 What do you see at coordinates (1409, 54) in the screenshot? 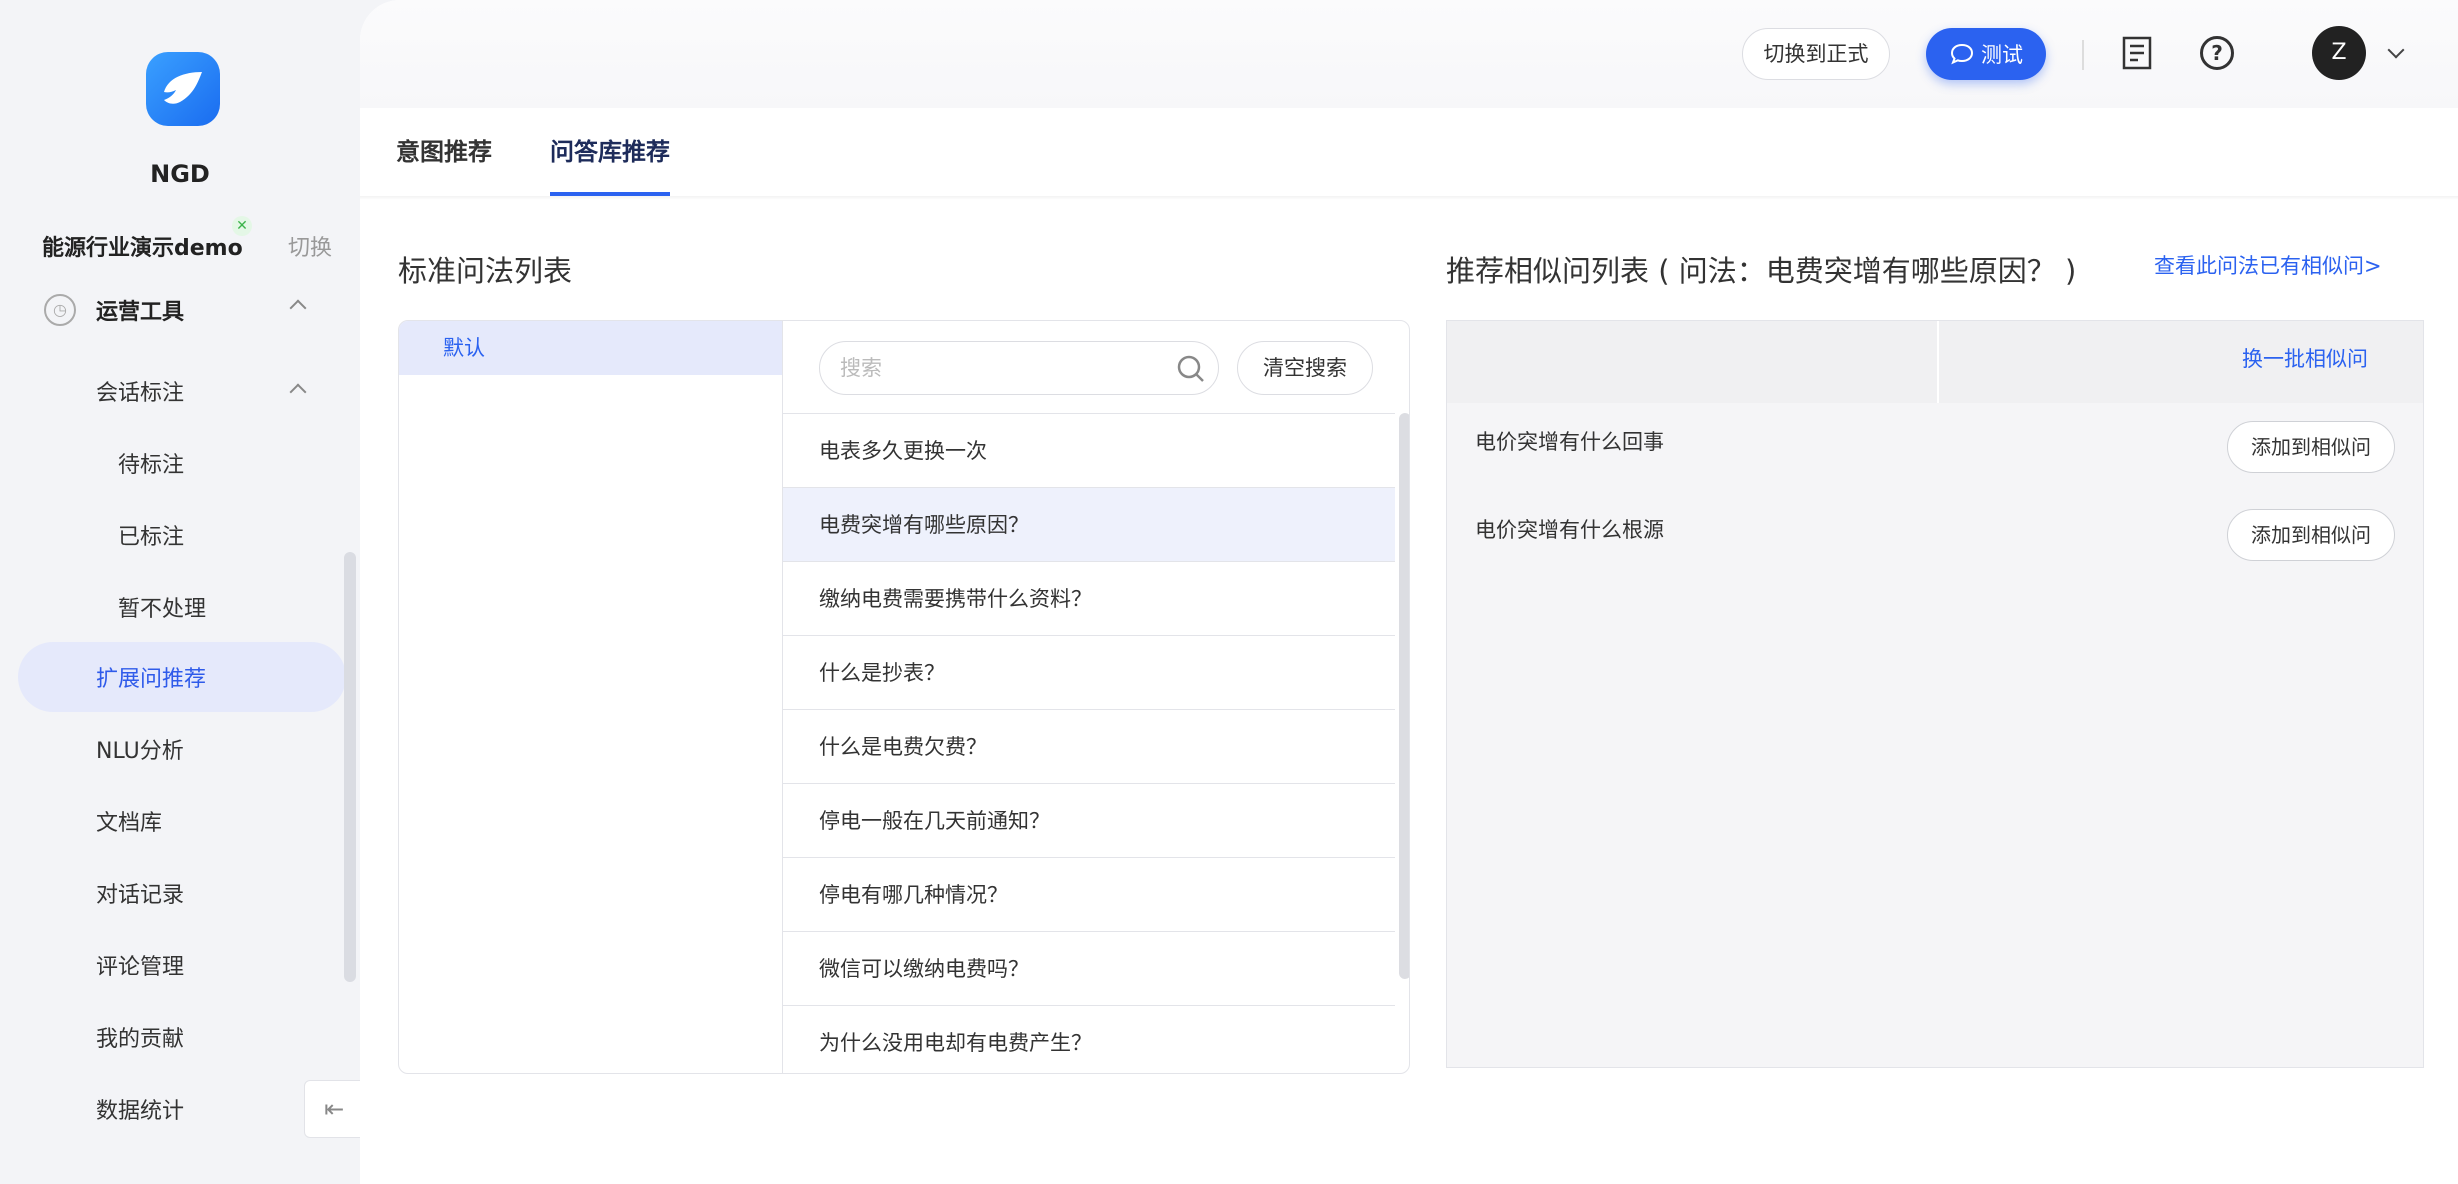
I see `topbar: 切换到正式 测试 ? Z` at bounding box center [1409, 54].